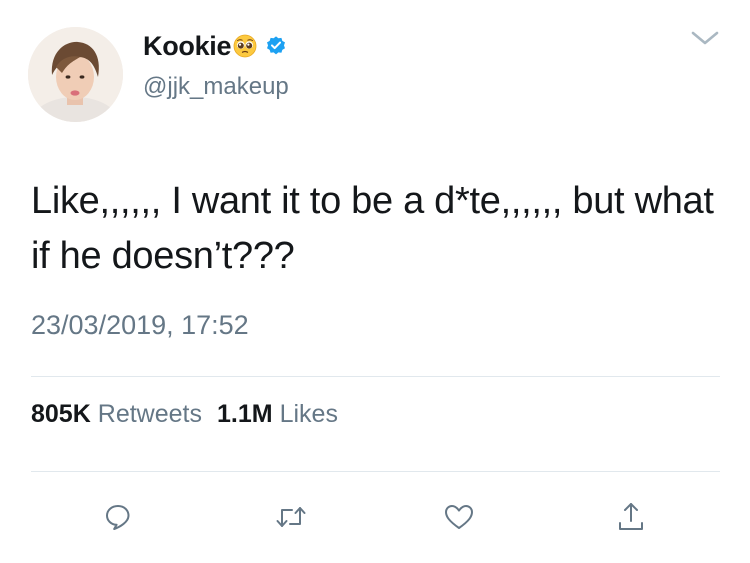  I want to click on retweet-button, so click(291, 517).